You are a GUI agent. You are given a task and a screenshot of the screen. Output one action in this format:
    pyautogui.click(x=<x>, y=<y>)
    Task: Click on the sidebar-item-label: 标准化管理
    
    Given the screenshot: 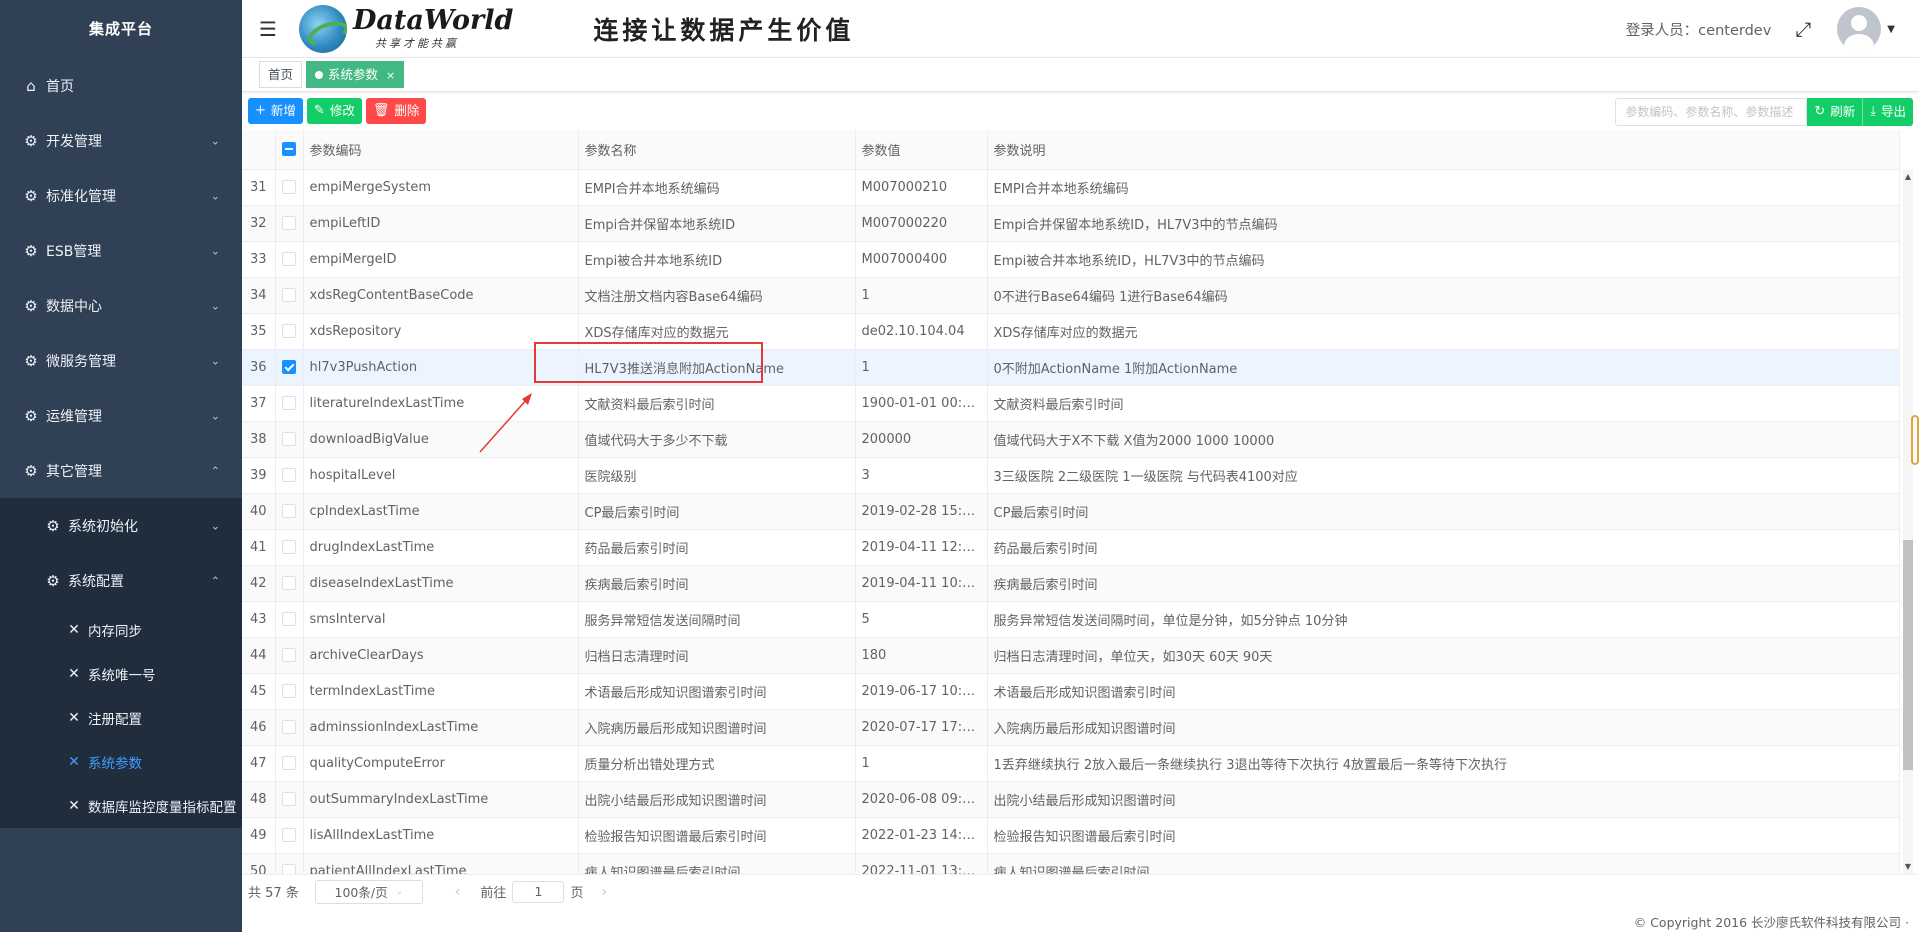 What is the action you would take?
    pyautogui.click(x=81, y=196)
    